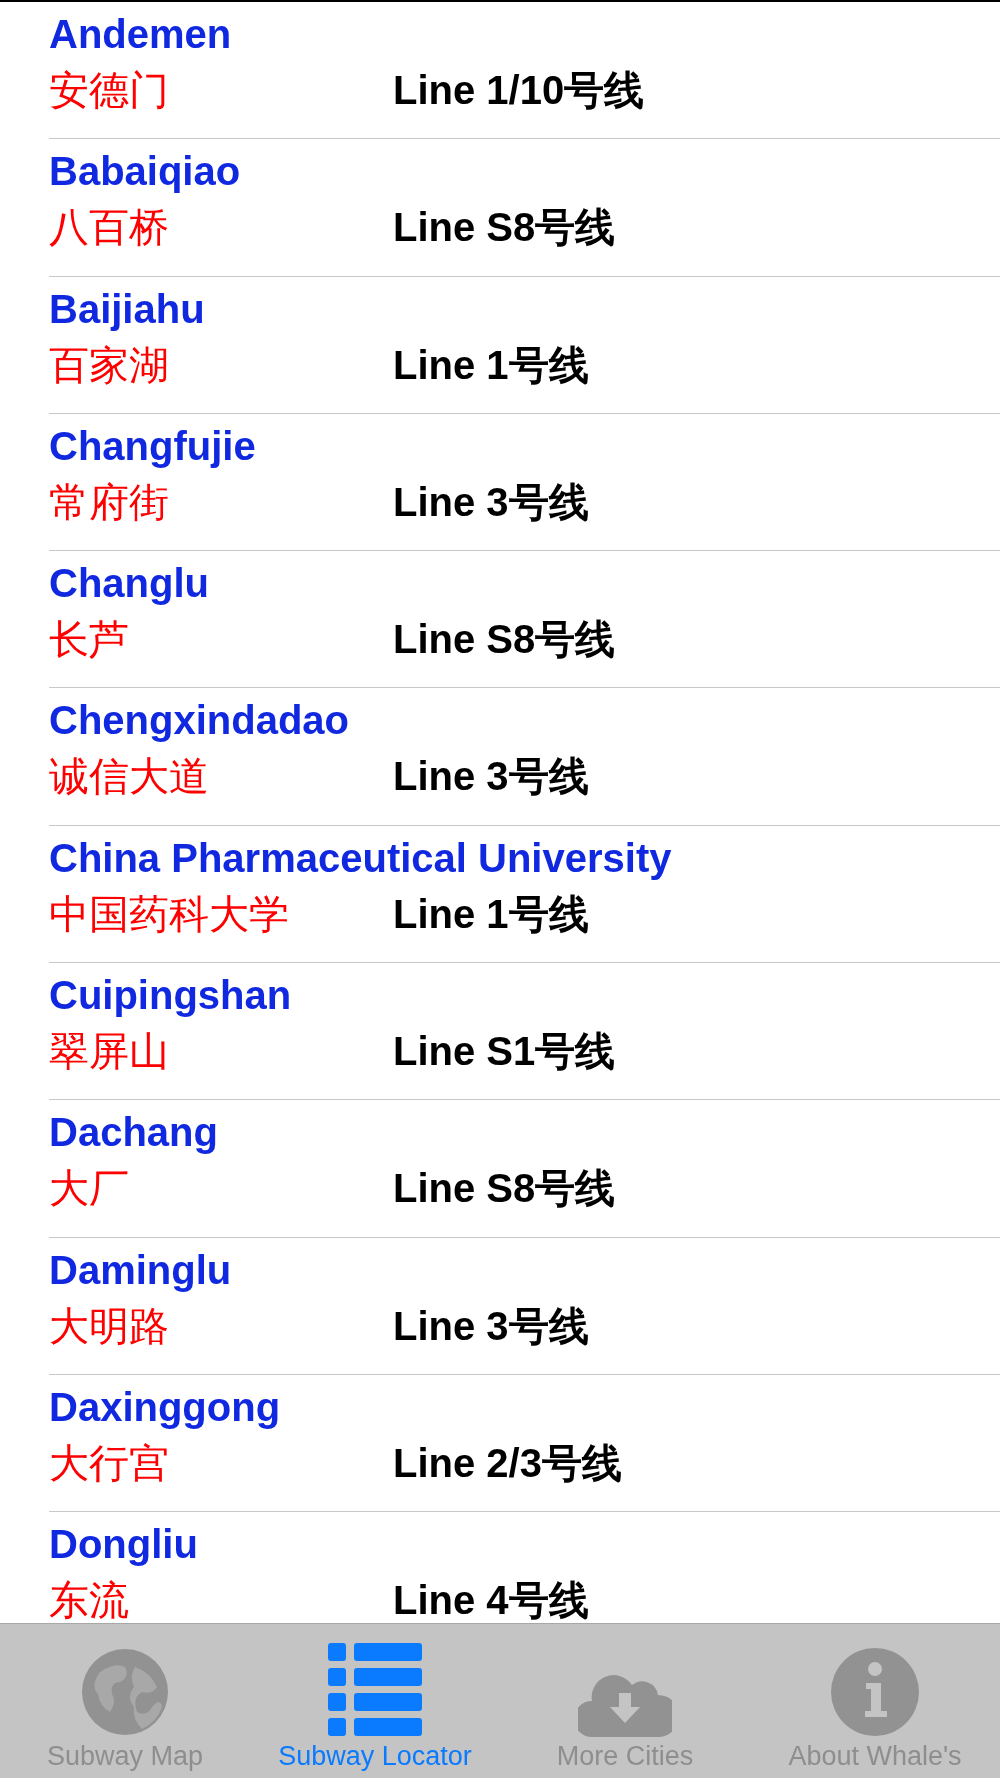 This screenshot has height=1778, width=1000. What do you see at coordinates (169, 914) in the screenshot?
I see `station-chinese-name: 中国药科大学` at bounding box center [169, 914].